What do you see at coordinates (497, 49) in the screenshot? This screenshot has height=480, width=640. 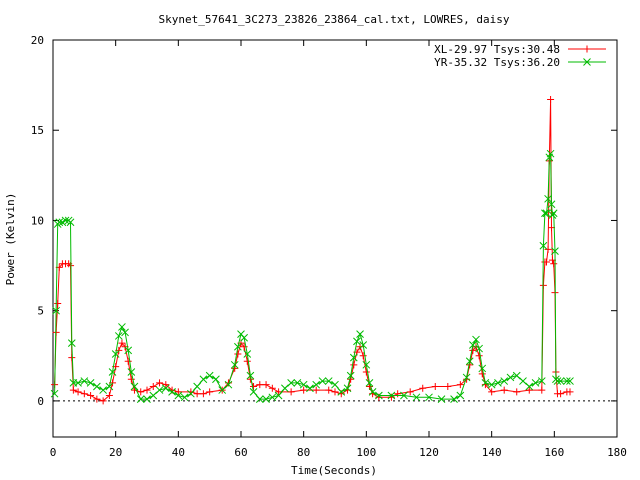 I see `legend-label-xl: XL-29.97 Tsys:30.48` at bounding box center [497, 49].